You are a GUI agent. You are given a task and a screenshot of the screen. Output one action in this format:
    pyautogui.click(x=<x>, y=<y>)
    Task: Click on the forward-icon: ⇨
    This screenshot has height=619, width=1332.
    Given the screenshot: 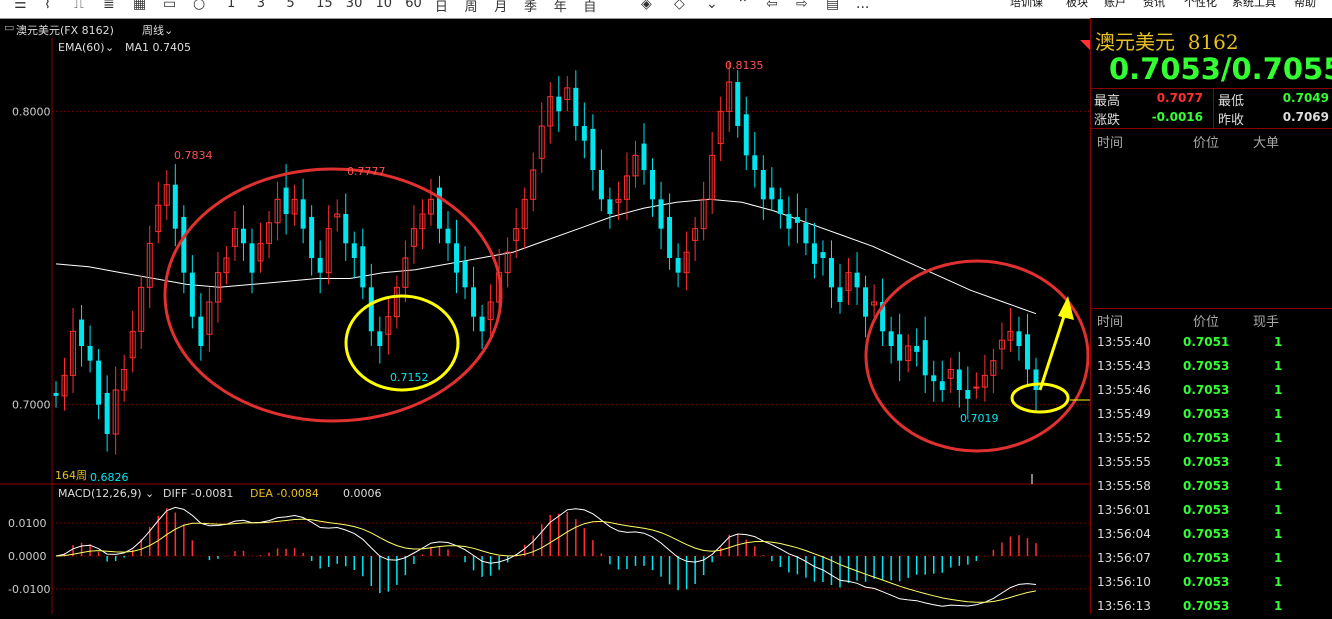 What is the action you would take?
    pyautogui.click(x=802, y=6)
    